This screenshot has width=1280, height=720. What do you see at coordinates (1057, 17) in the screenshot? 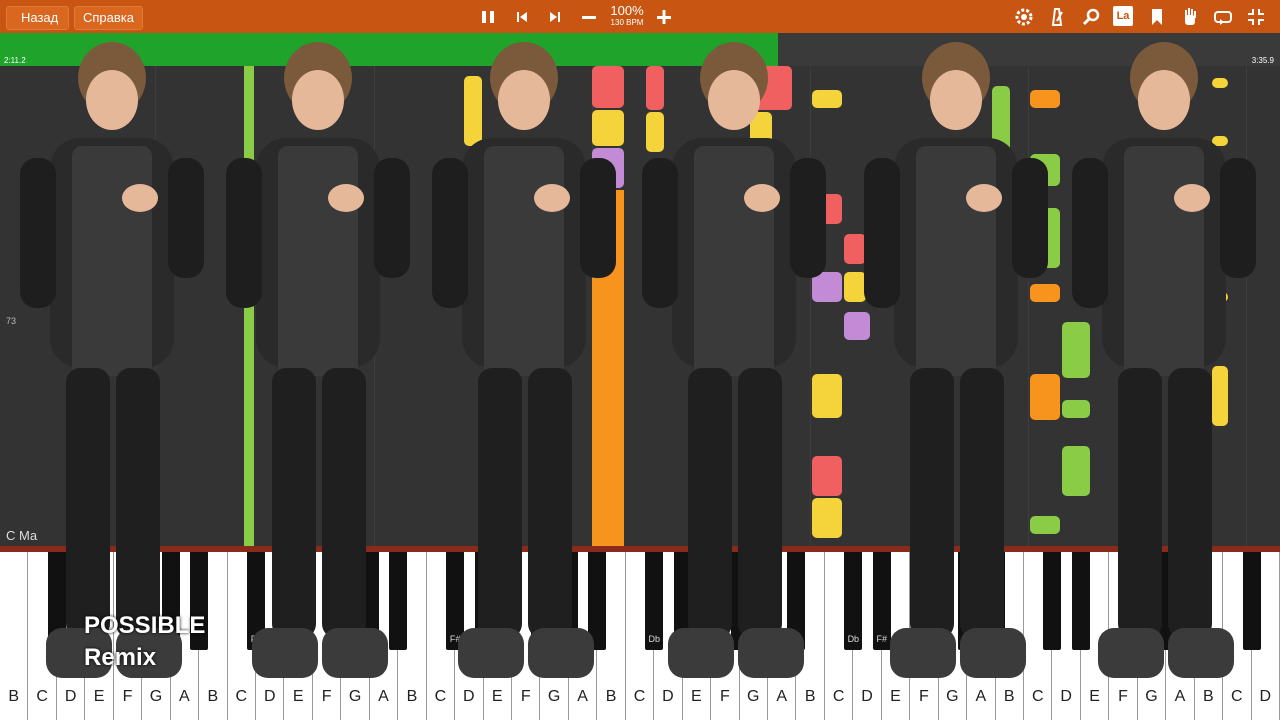
I see `metronome-icon` at bounding box center [1057, 17].